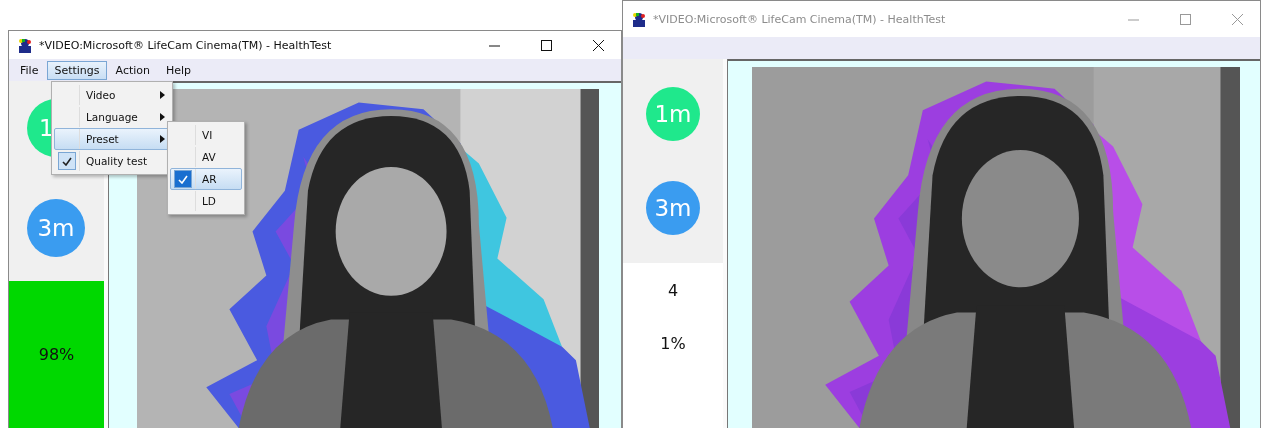 The width and height of the screenshot is (1261, 428). I want to click on menu-option: AV, so click(206, 157).